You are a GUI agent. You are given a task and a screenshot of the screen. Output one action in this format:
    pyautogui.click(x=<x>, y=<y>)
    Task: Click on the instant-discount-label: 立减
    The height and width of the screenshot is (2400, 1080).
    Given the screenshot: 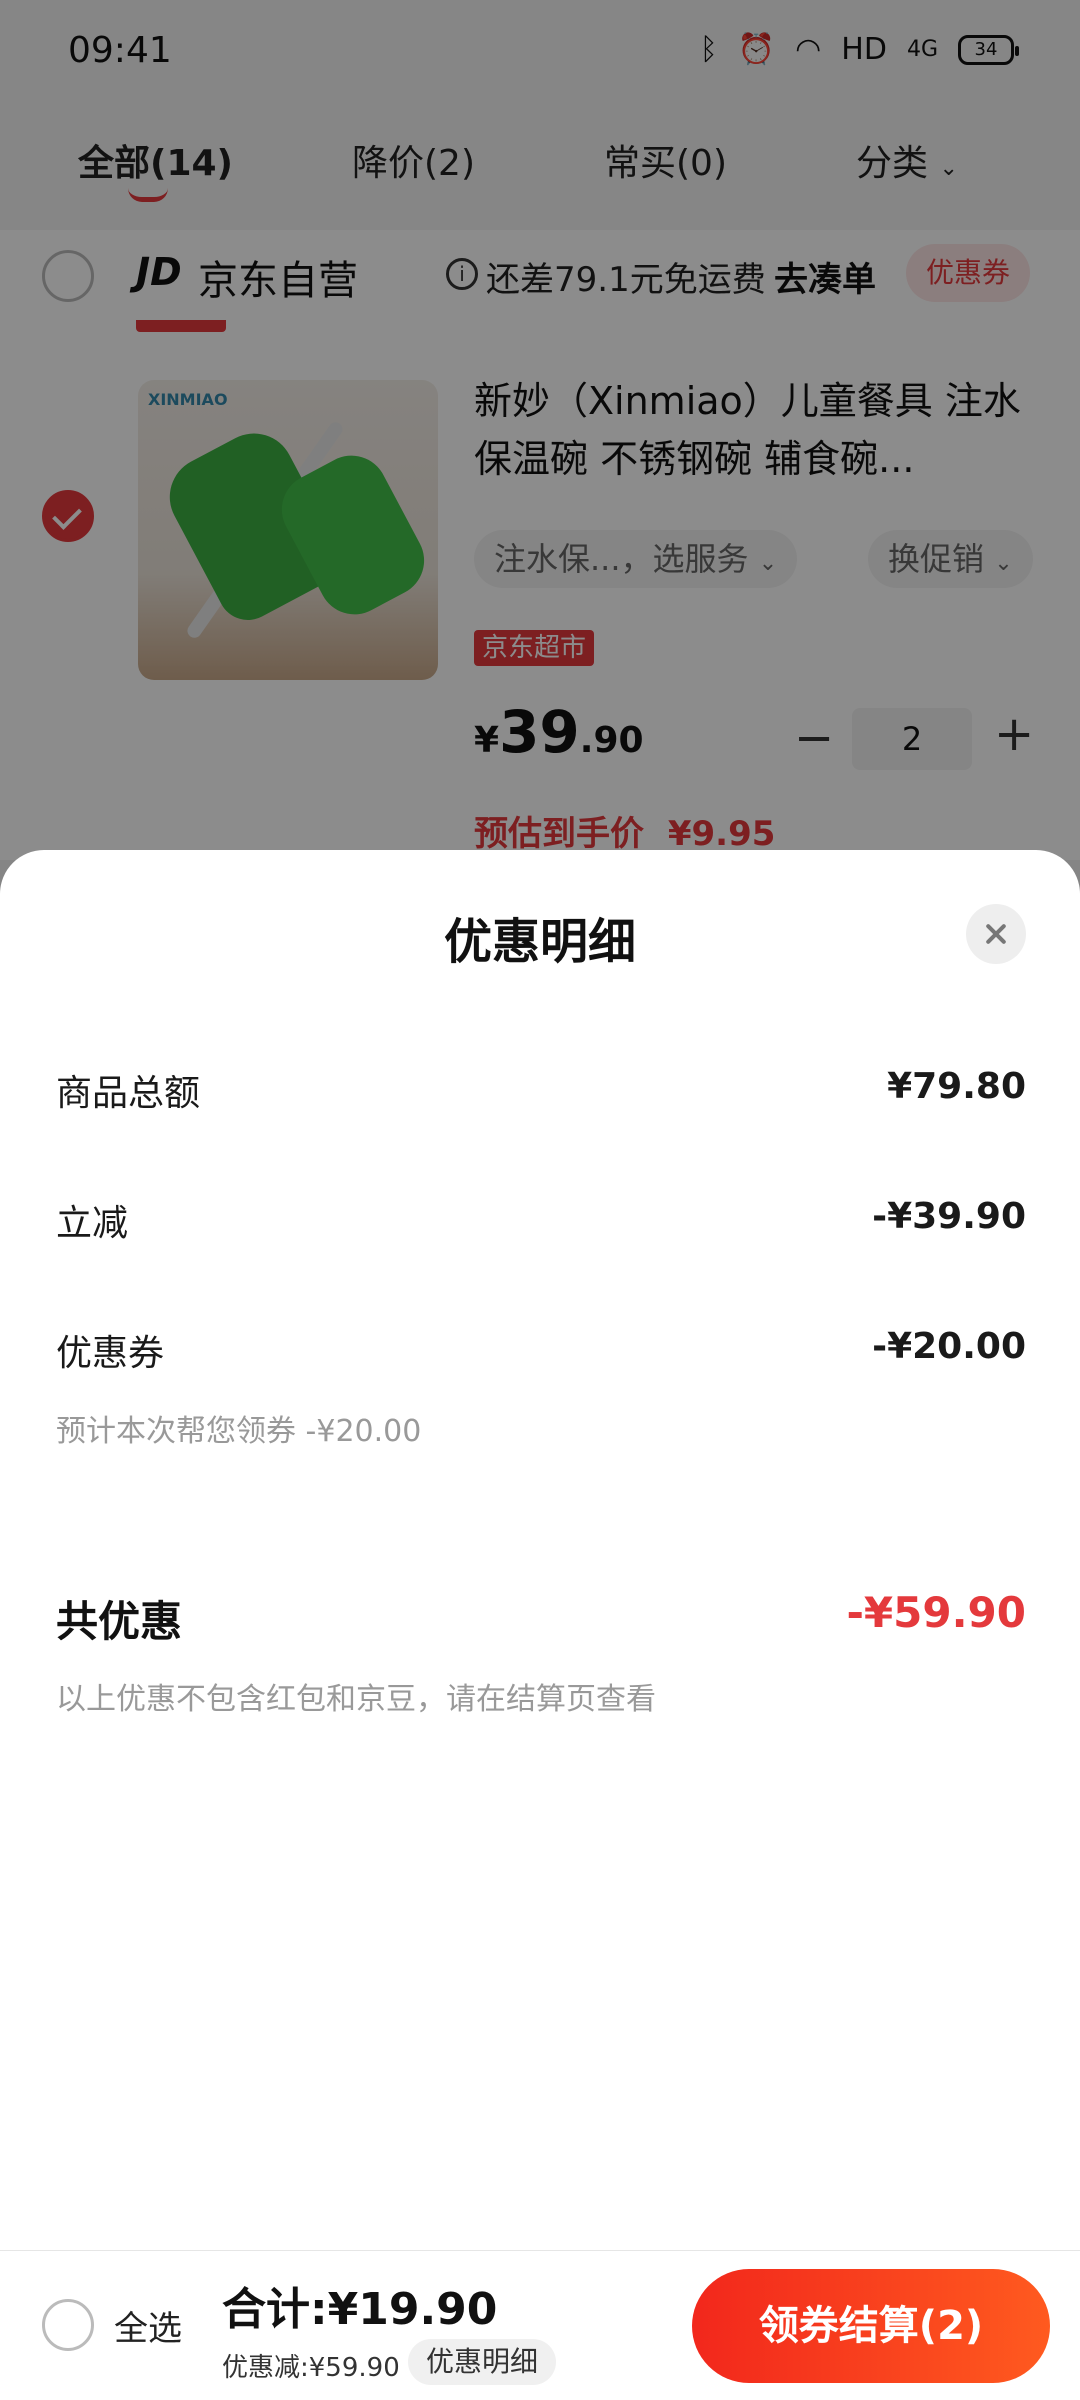 What is the action you would take?
    pyautogui.click(x=92, y=1223)
    